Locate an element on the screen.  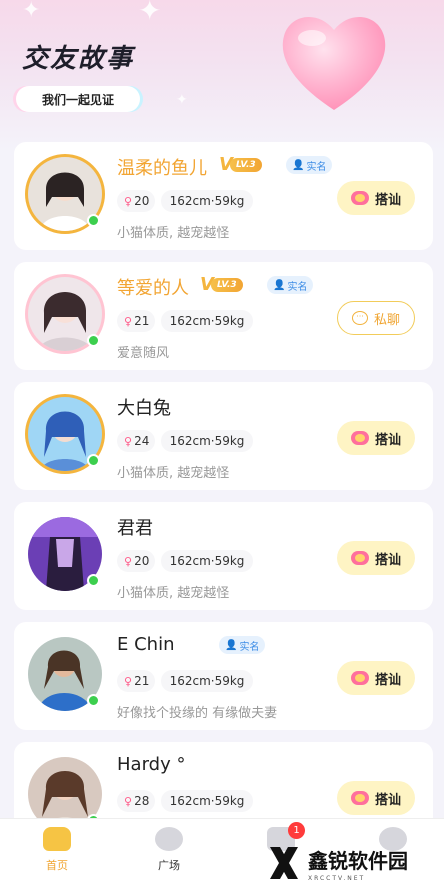
user-name: 君君 is located at coordinates (135, 528).